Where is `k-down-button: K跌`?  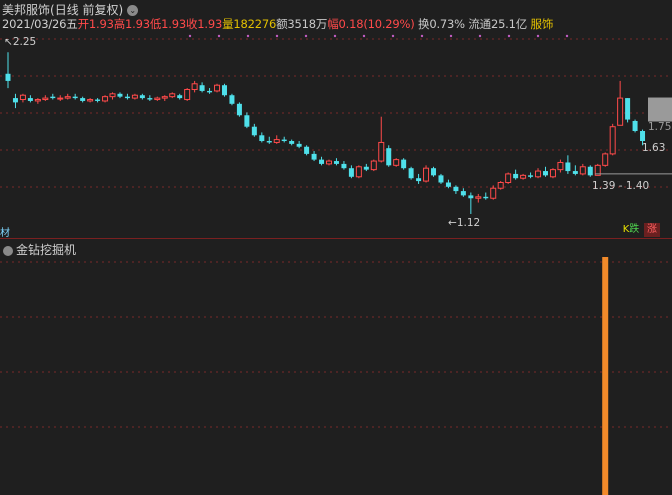
k-down-button: K跌 is located at coordinates (631, 230).